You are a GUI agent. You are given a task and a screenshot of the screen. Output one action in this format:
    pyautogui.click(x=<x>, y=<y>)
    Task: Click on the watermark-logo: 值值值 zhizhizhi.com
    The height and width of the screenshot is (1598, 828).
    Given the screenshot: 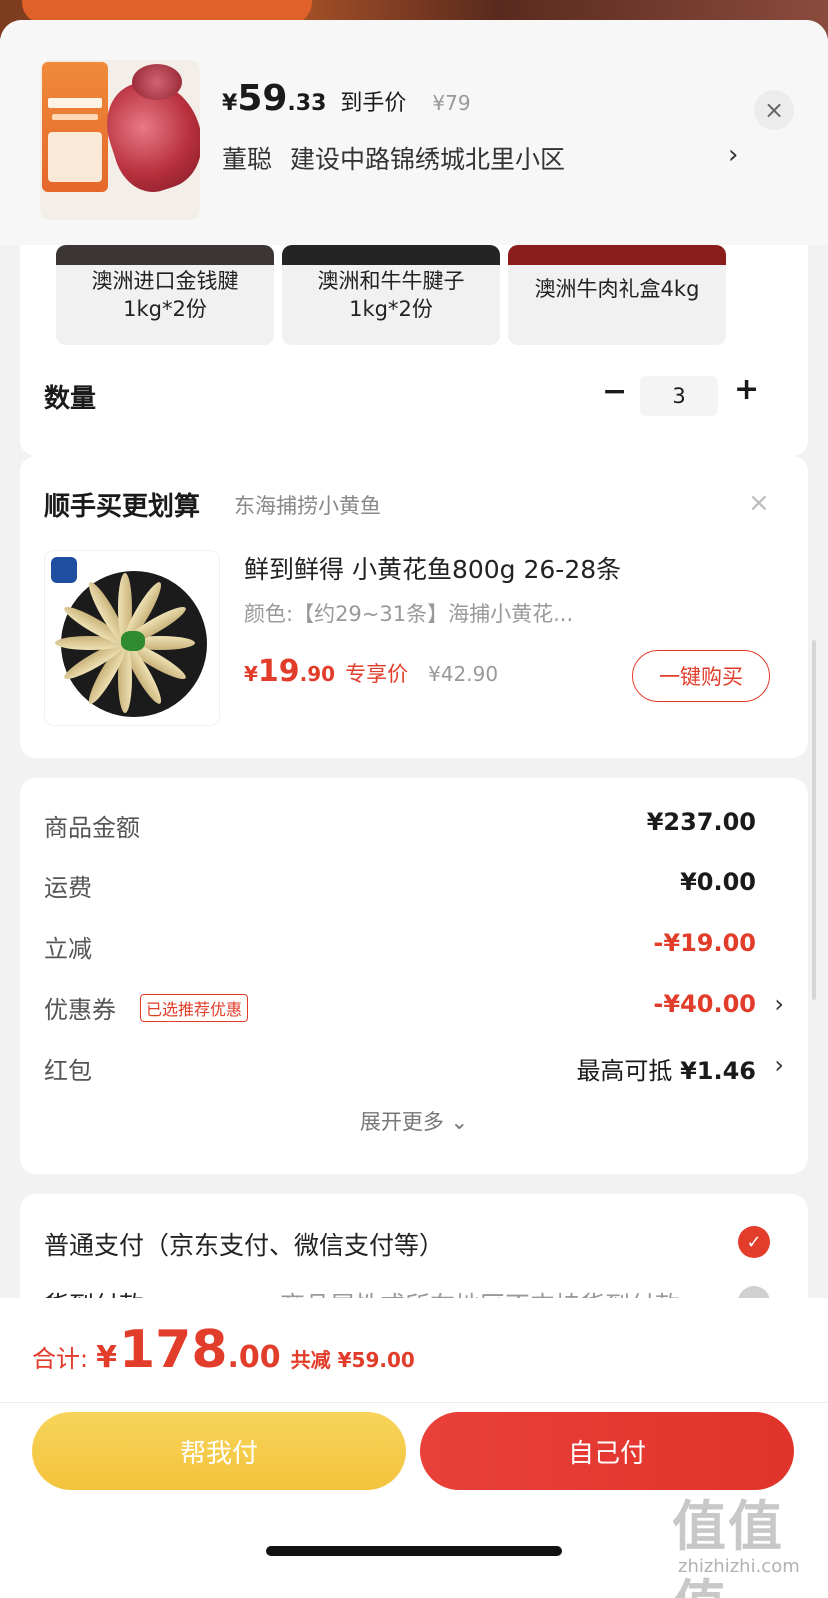 What is the action you would take?
    pyautogui.click(x=747, y=1540)
    